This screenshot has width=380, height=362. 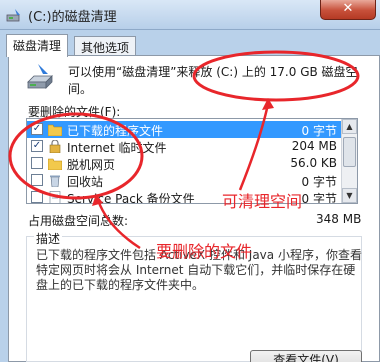 I want to click on window-title: (C:)的磁盘清理, so click(x=72, y=17).